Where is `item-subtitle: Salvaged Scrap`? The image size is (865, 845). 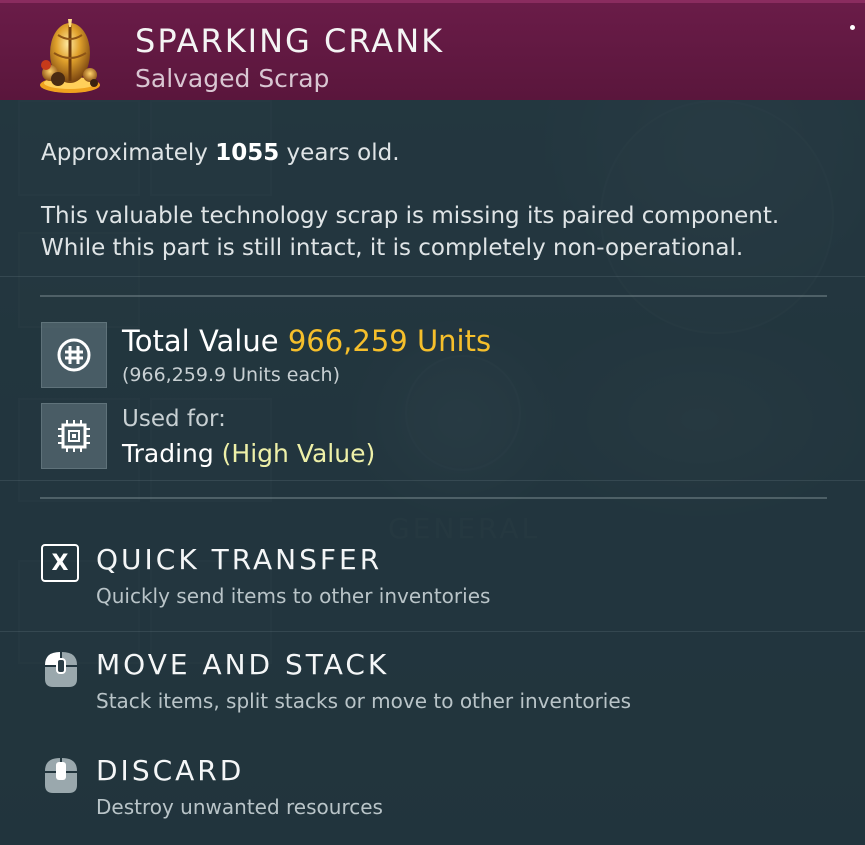
item-subtitle: Salvaged Scrap is located at coordinates (232, 78).